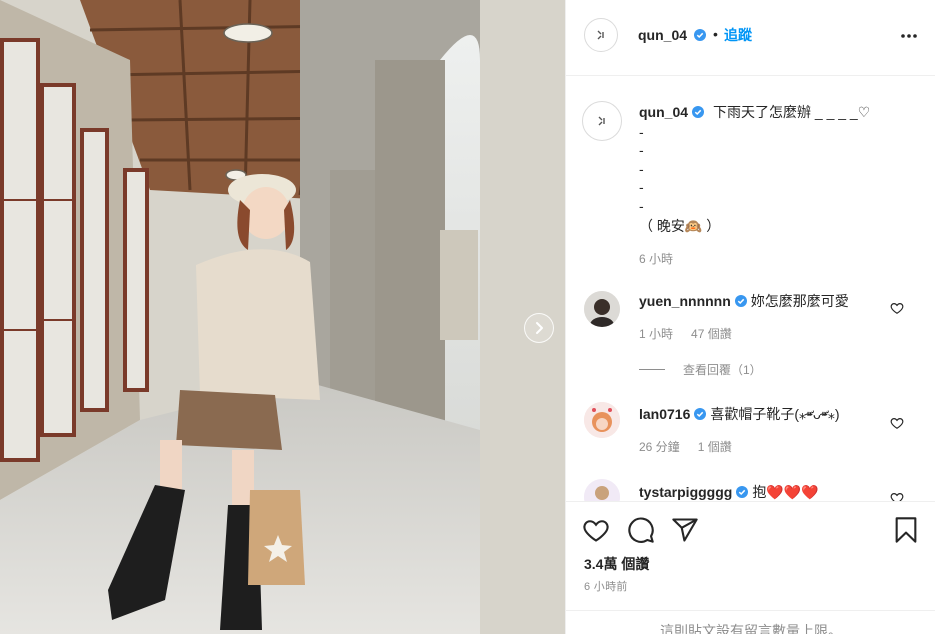 Image resolution: width=935 pixels, height=634 pixels. Describe the element at coordinates (616, 564) in the screenshot. I see `views-count: 3.4萬 個讚` at that location.